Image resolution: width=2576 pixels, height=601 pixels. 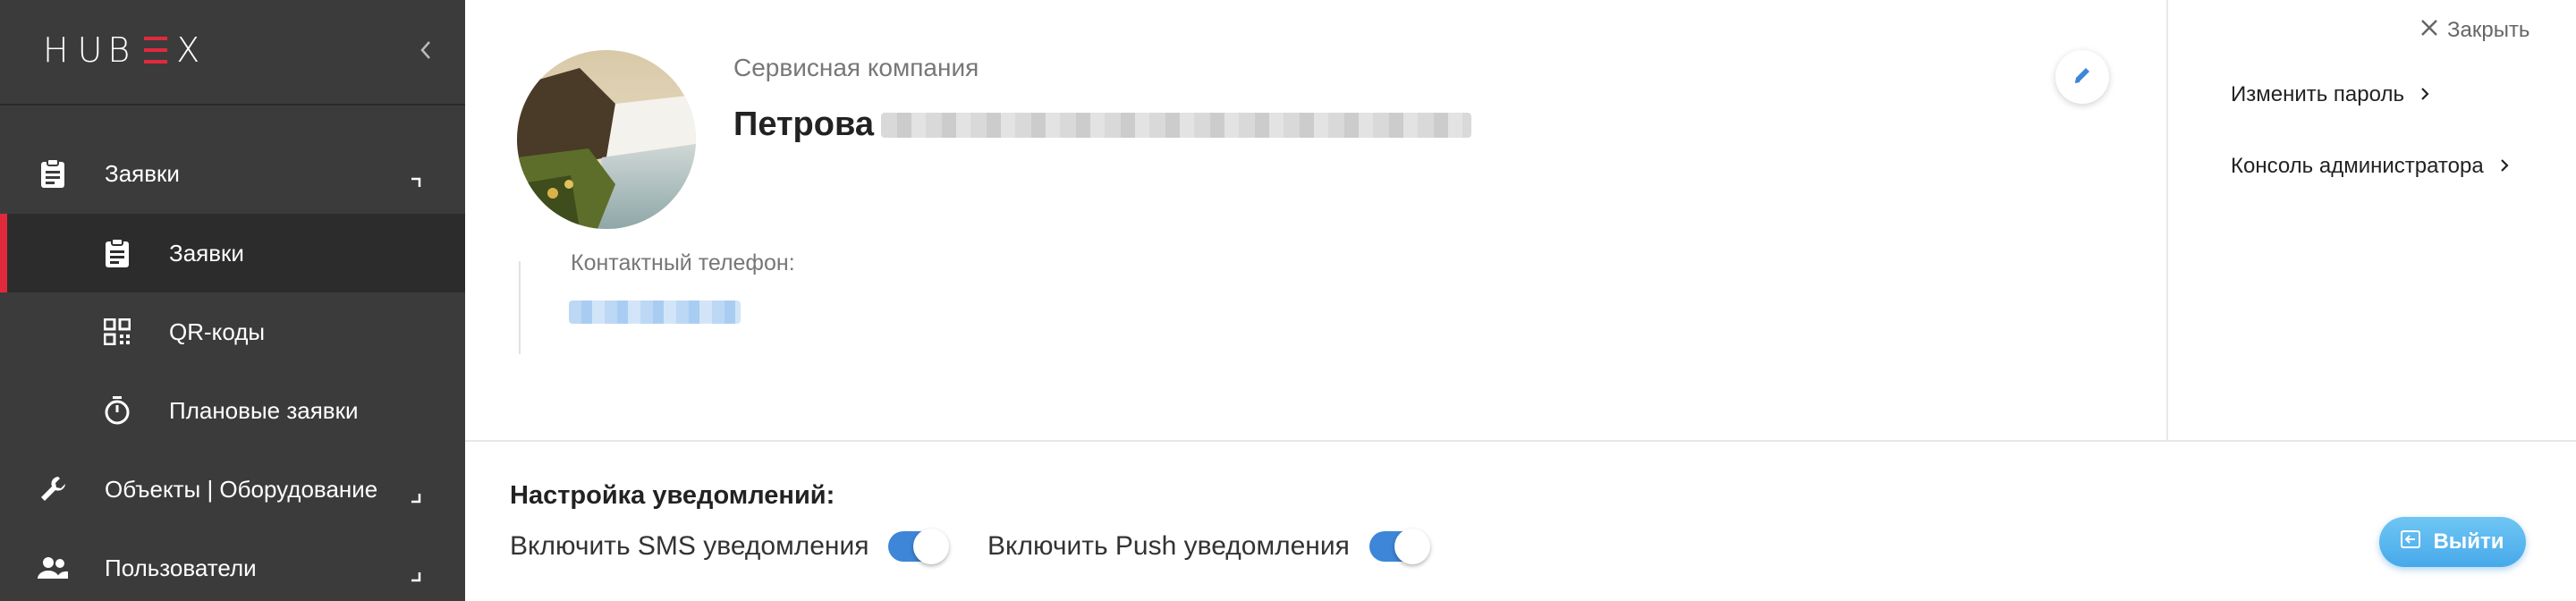 I want to click on logo-row: H UB X, so click(x=232, y=53).